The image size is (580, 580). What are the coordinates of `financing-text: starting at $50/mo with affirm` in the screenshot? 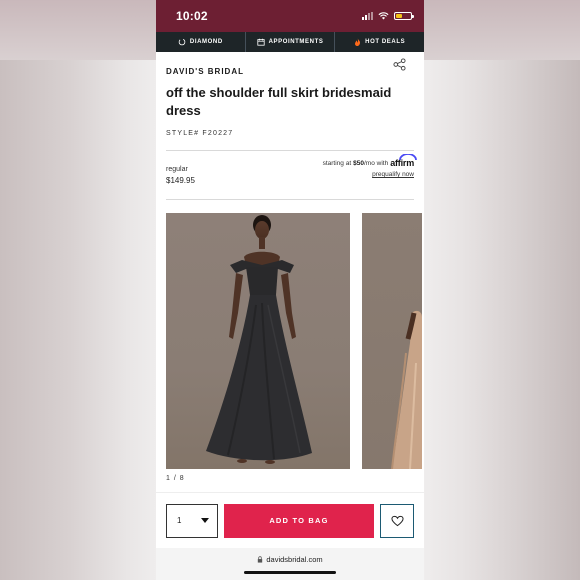 It's located at (370, 161).